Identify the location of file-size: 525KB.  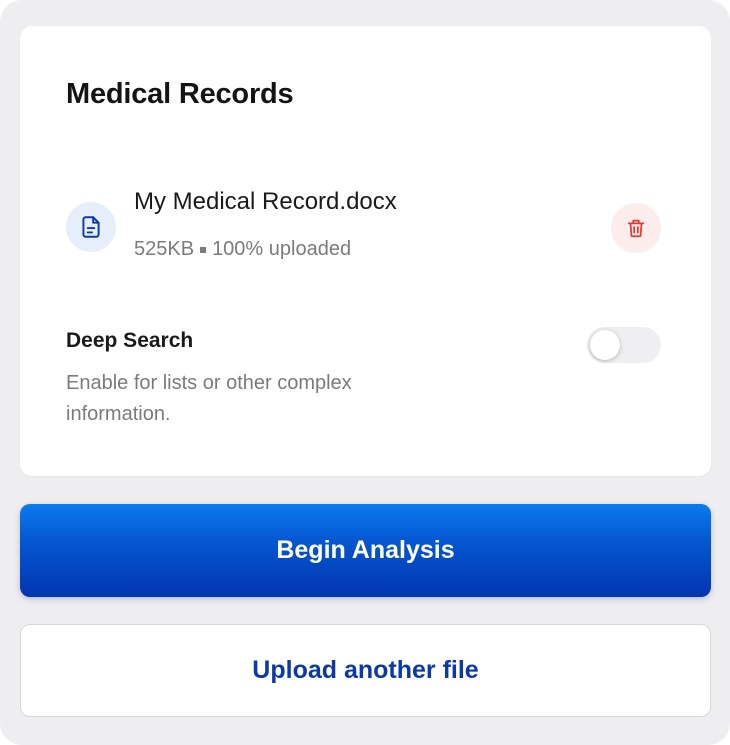
(164, 249).